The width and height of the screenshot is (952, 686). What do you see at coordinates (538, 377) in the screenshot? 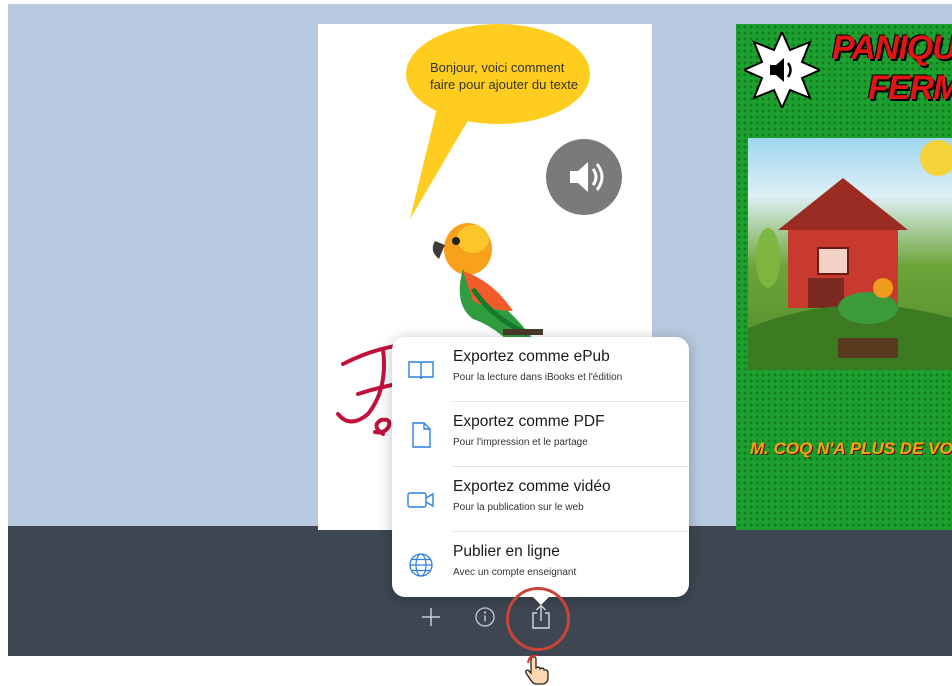
I see `menu-item-subtitle: Pour la lecture dans iBooks et l'édition` at bounding box center [538, 377].